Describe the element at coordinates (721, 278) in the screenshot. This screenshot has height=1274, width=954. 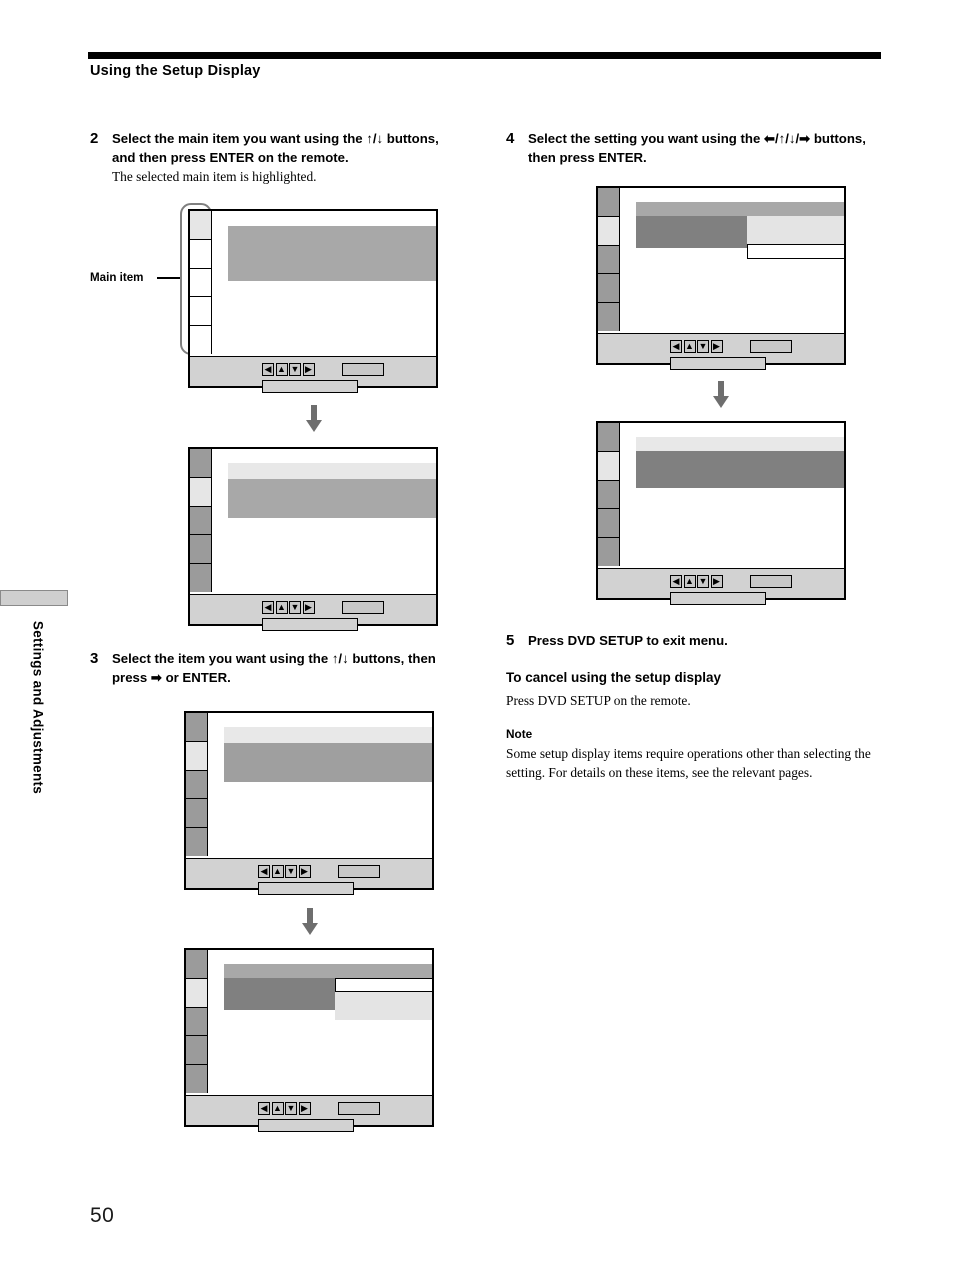
I see `screen-step4-before: ◀ ▲ ▼ ▶` at that location.